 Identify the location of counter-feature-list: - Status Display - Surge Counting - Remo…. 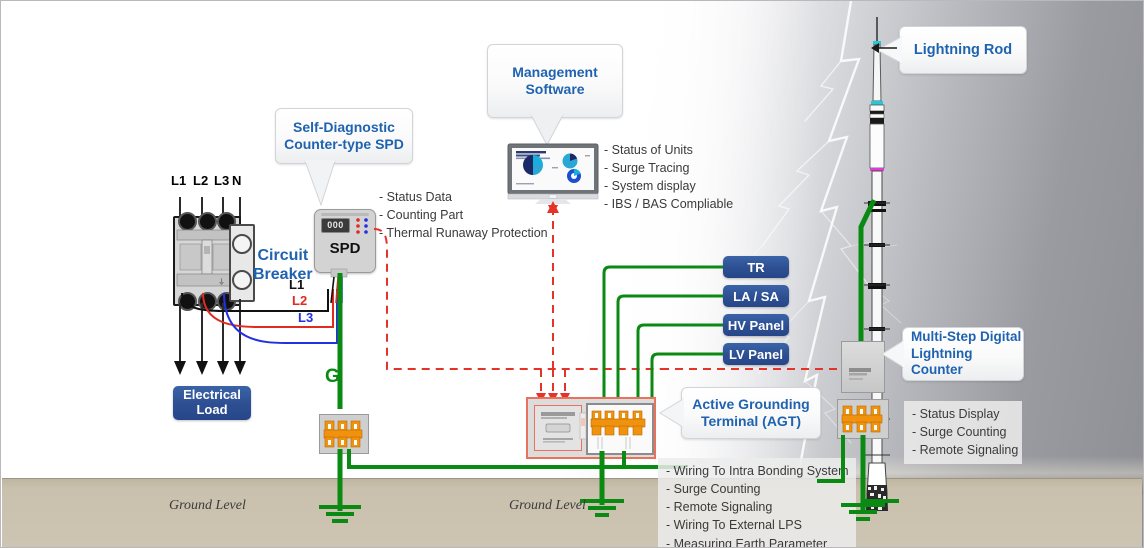
(963, 433).